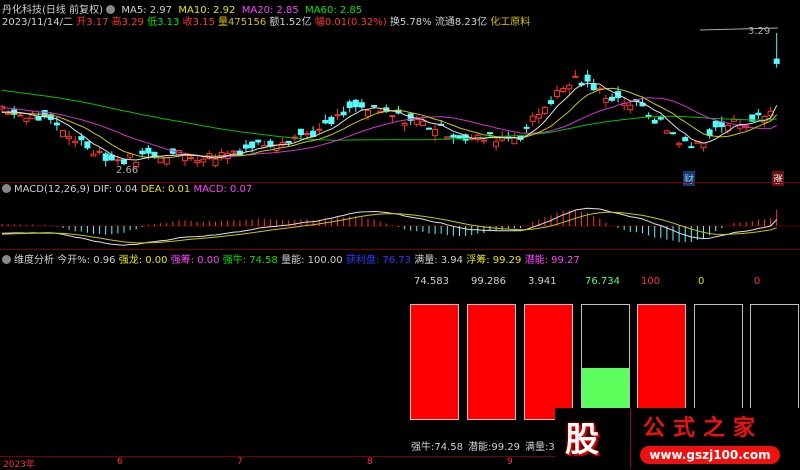 The height and width of the screenshot is (470, 800). What do you see at coordinates (247, 22) in the screenshot?
I see `vol-value: 475156` at bounding box center [247, 22].